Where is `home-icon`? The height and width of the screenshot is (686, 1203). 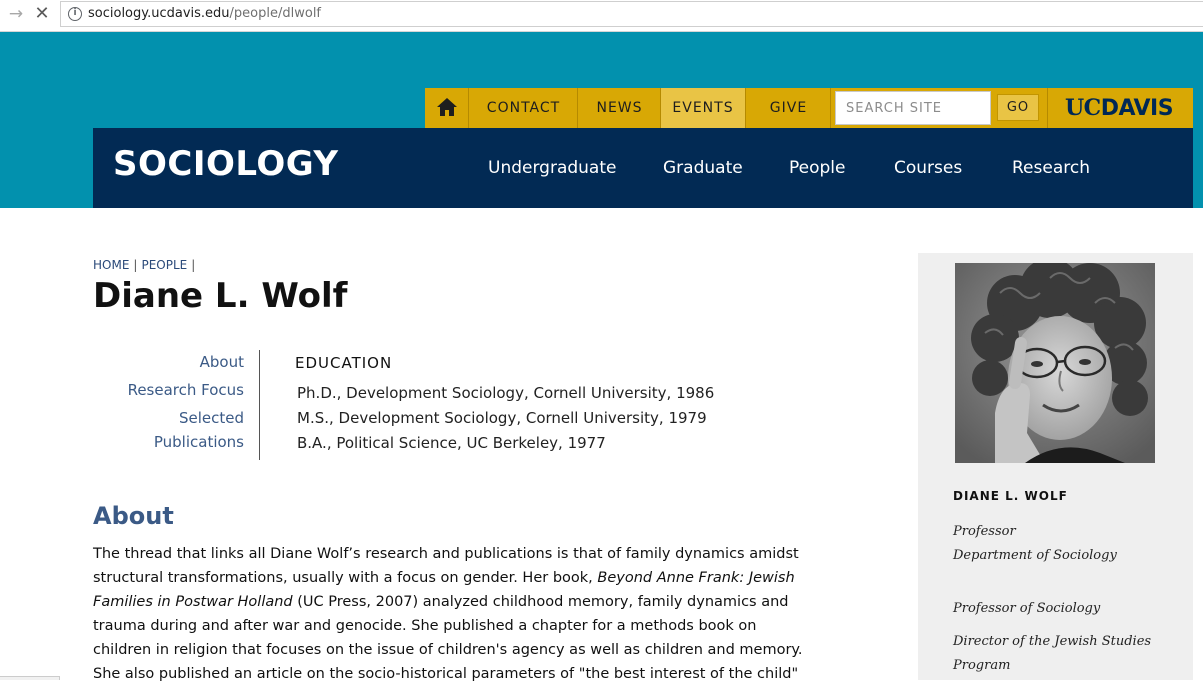 home-icon is located at coordinates (447, 107).